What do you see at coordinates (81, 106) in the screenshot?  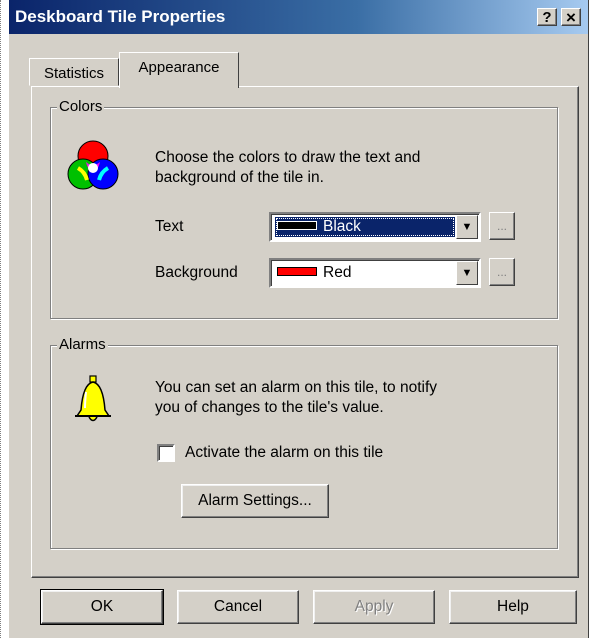 I see `colors-legend: Colors` at bounding box center [81, 106].